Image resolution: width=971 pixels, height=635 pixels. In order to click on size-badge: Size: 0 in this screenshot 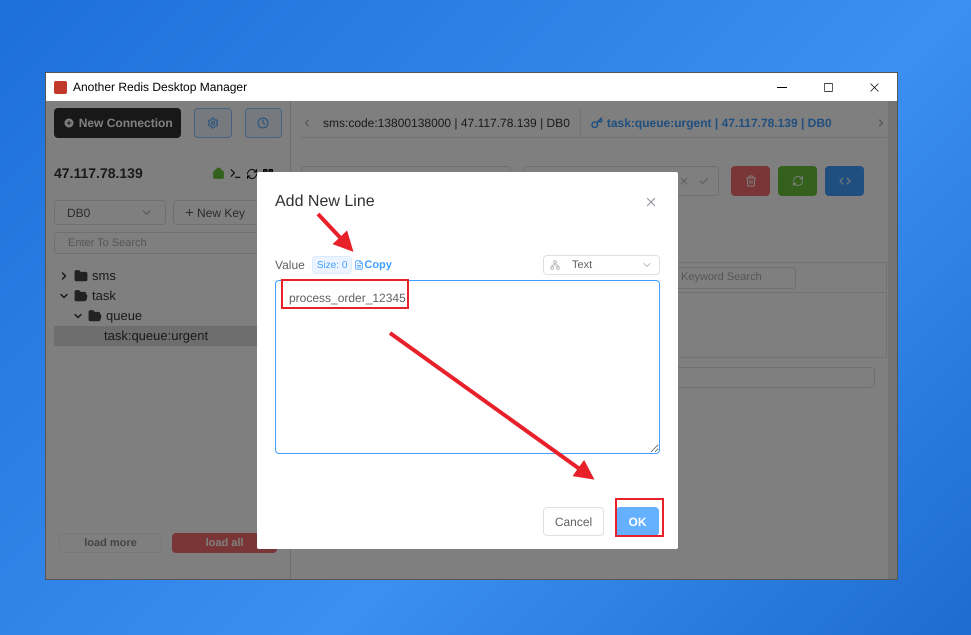, I will do `click(332, 265)`.